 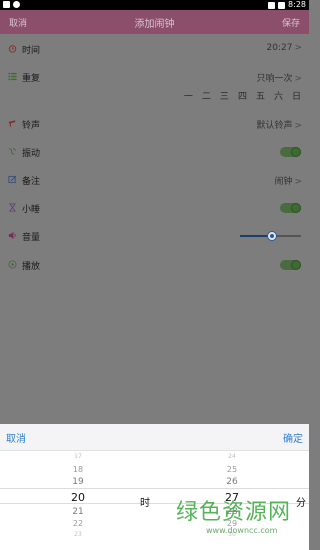 What do you see at coordinates (78, 512) in the screenshot?
I see `hour-option: 21` at bounding box center [78, 512].